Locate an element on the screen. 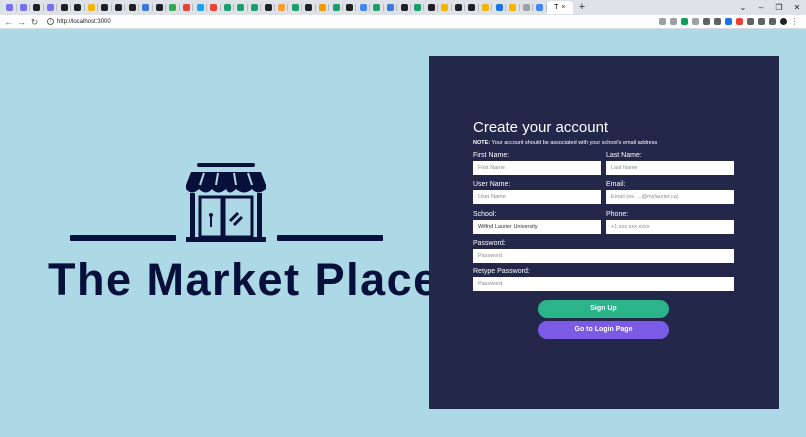 This screenshot has height=437, width=806. username-input is located at coordinates (537, 197).